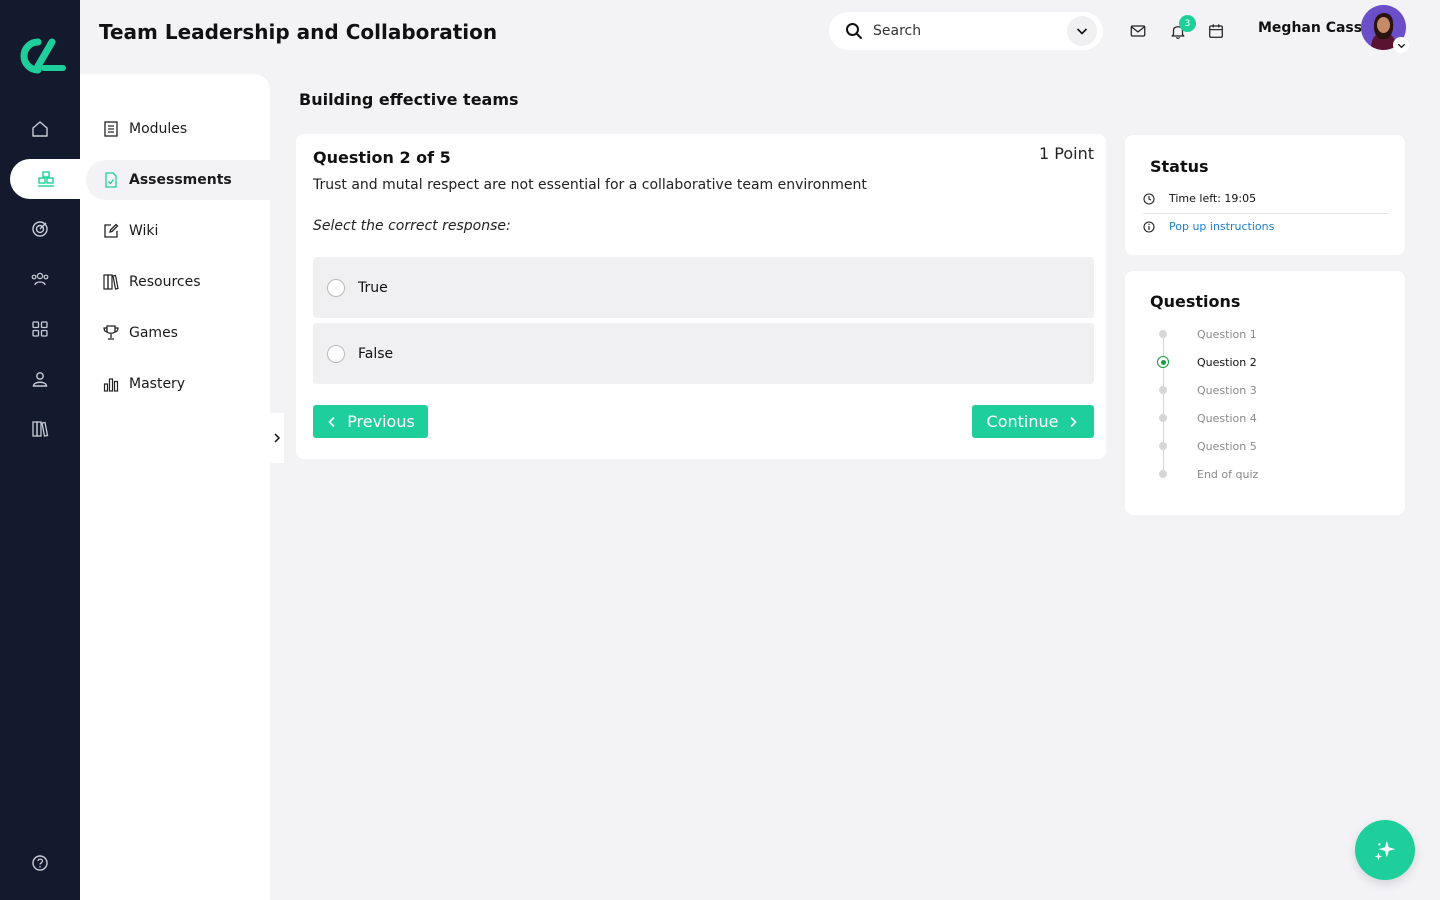 The image size is (1440, 900). I want to click on assessment-doc-icon, so click(111, 180).